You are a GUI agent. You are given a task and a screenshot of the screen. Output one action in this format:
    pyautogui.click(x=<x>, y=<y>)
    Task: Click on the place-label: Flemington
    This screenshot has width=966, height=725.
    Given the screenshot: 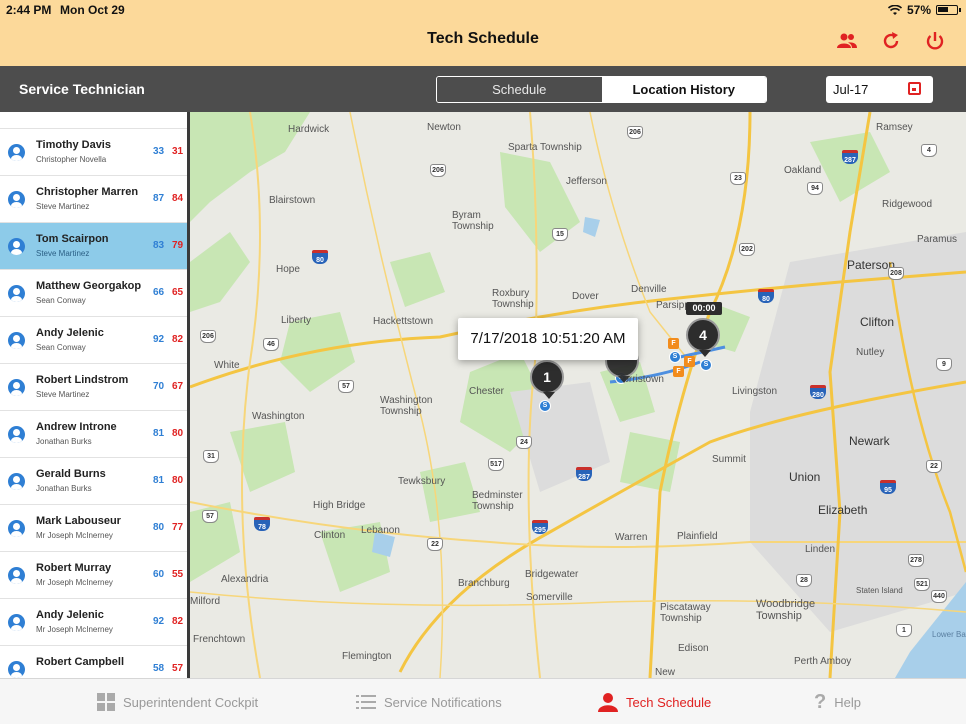 What is the action you would take?
    pyautogui.click(x=367, y=656)
    